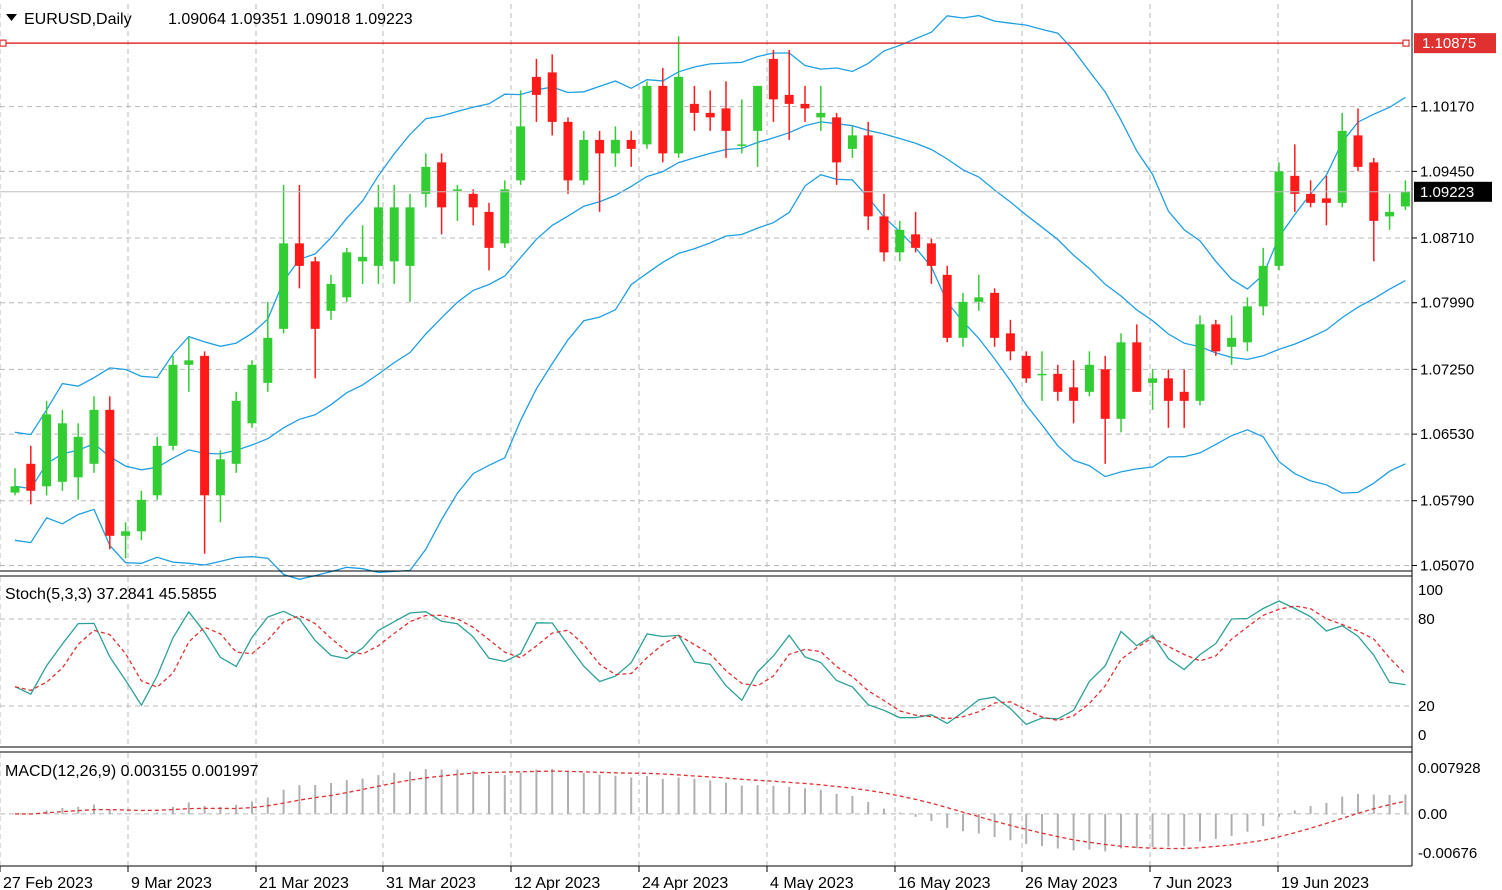  Describe the element at coordinates (3, 43) in the screenshot. I see `line-handle-left` at that location.